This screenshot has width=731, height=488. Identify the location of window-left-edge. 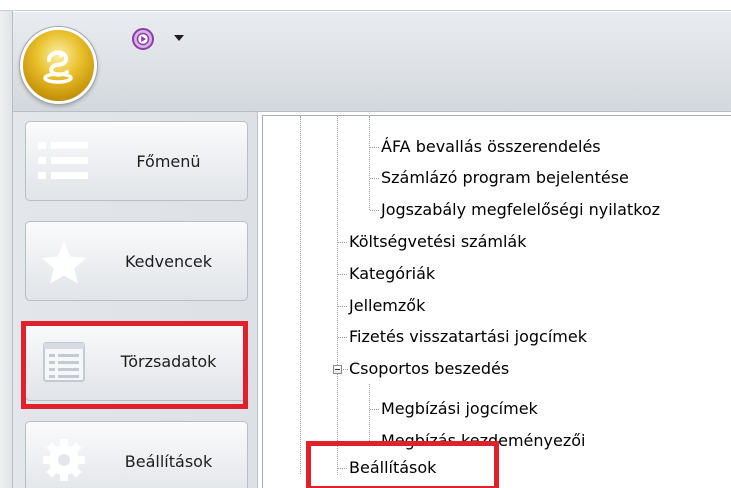
(6, 249).